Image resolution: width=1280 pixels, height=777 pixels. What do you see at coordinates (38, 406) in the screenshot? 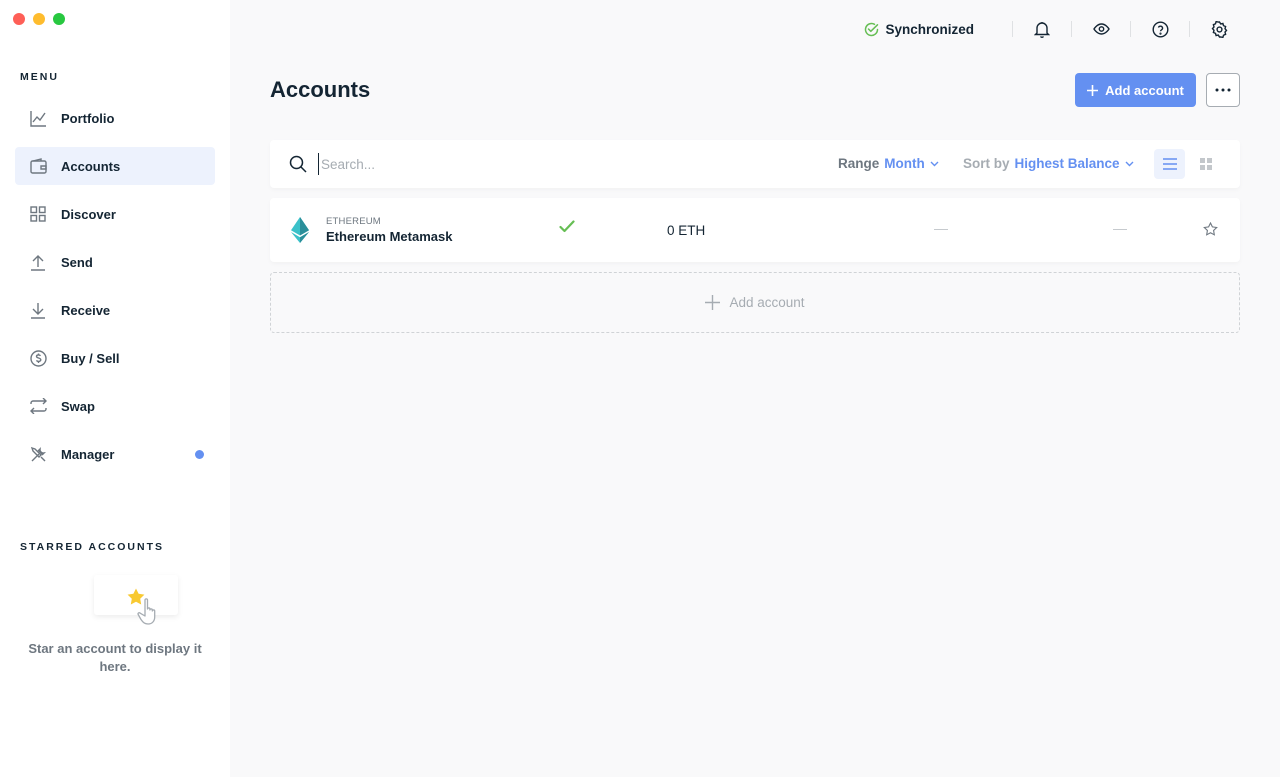
I see `swap-arrows-icon` at bounding box center [38, 406].